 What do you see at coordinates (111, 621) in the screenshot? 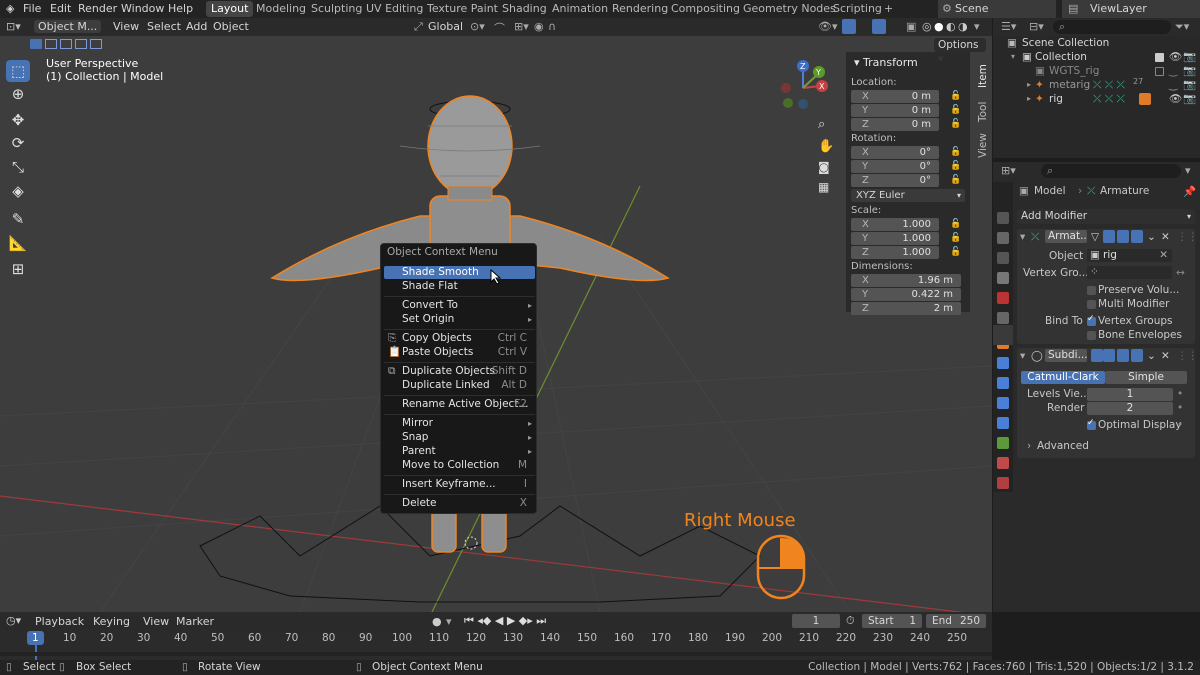
I see `timeline-menu-keying: Keying` at bounding box center [111, 621].